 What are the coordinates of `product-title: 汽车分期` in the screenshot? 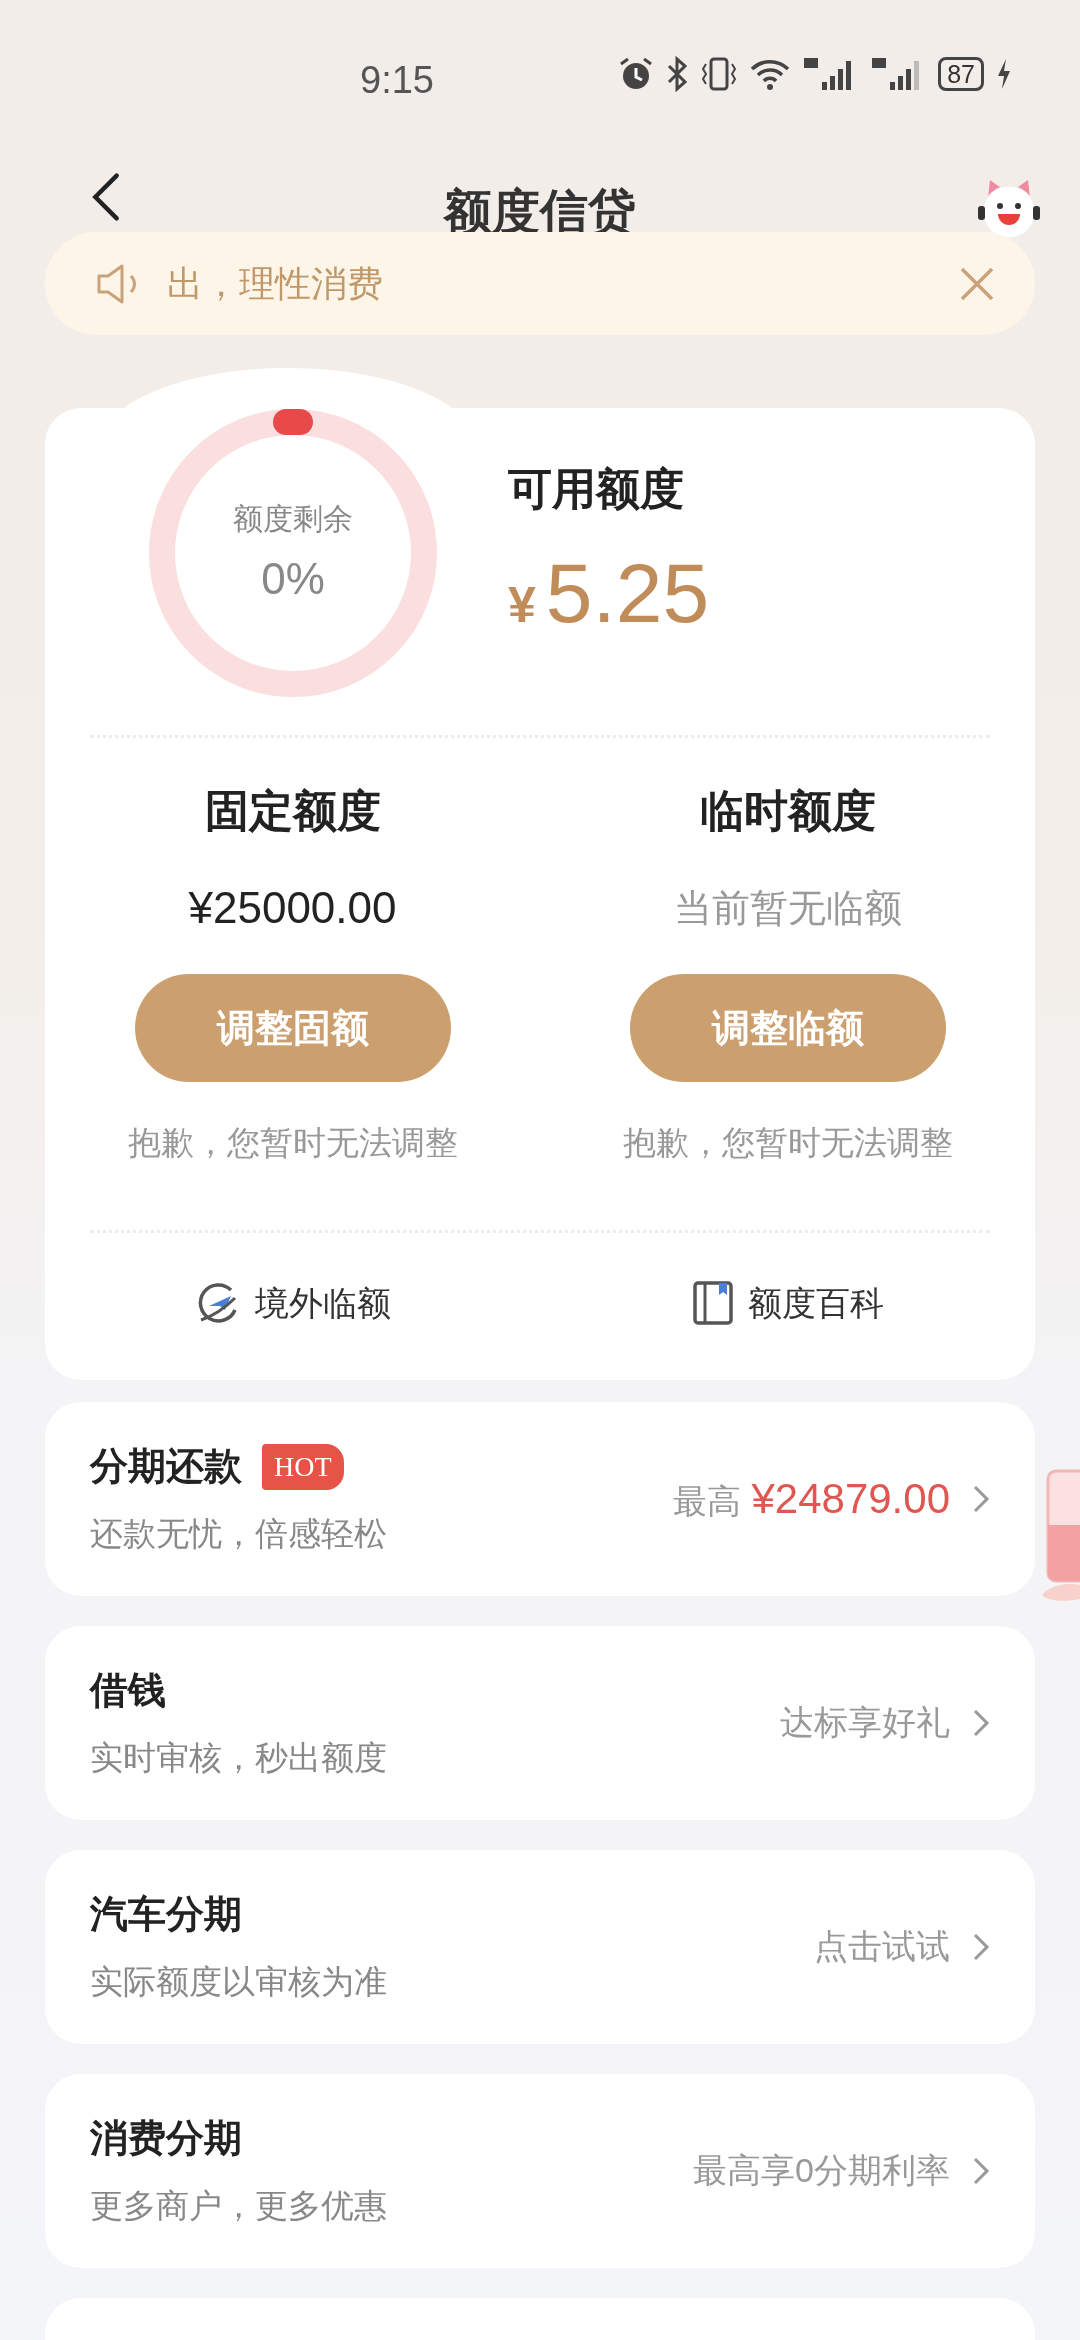 It's located at (166, 1915).